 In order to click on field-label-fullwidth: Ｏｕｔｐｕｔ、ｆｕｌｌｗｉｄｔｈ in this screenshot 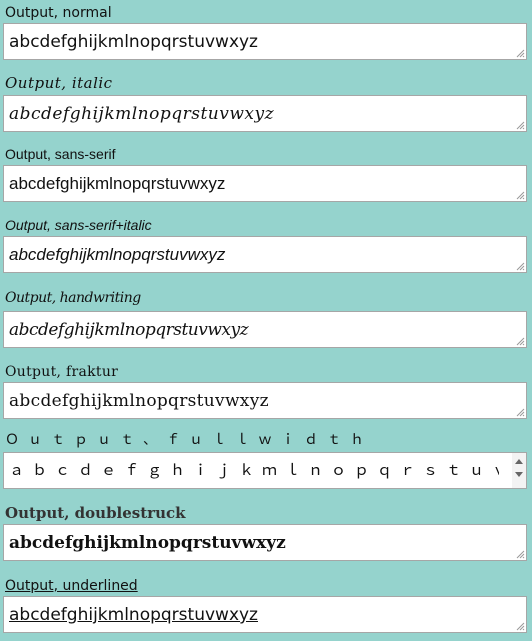, I will do `click(189, 440)`.